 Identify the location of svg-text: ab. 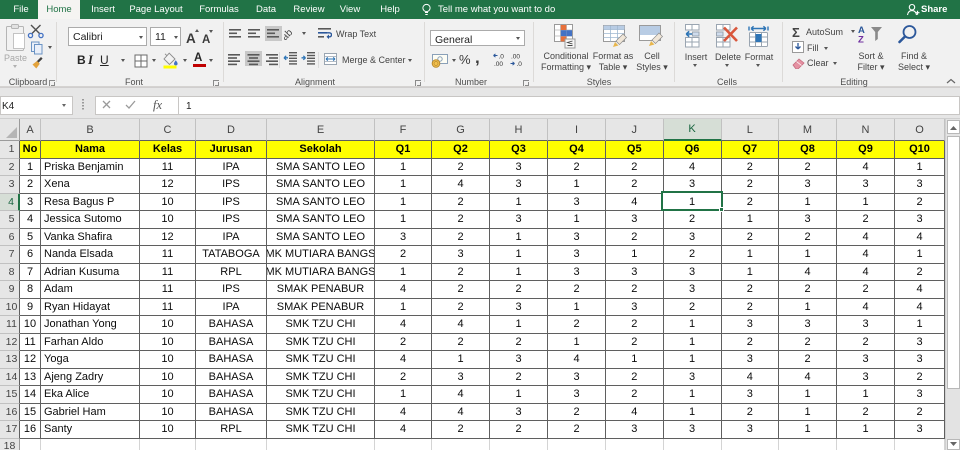
(289, 33).